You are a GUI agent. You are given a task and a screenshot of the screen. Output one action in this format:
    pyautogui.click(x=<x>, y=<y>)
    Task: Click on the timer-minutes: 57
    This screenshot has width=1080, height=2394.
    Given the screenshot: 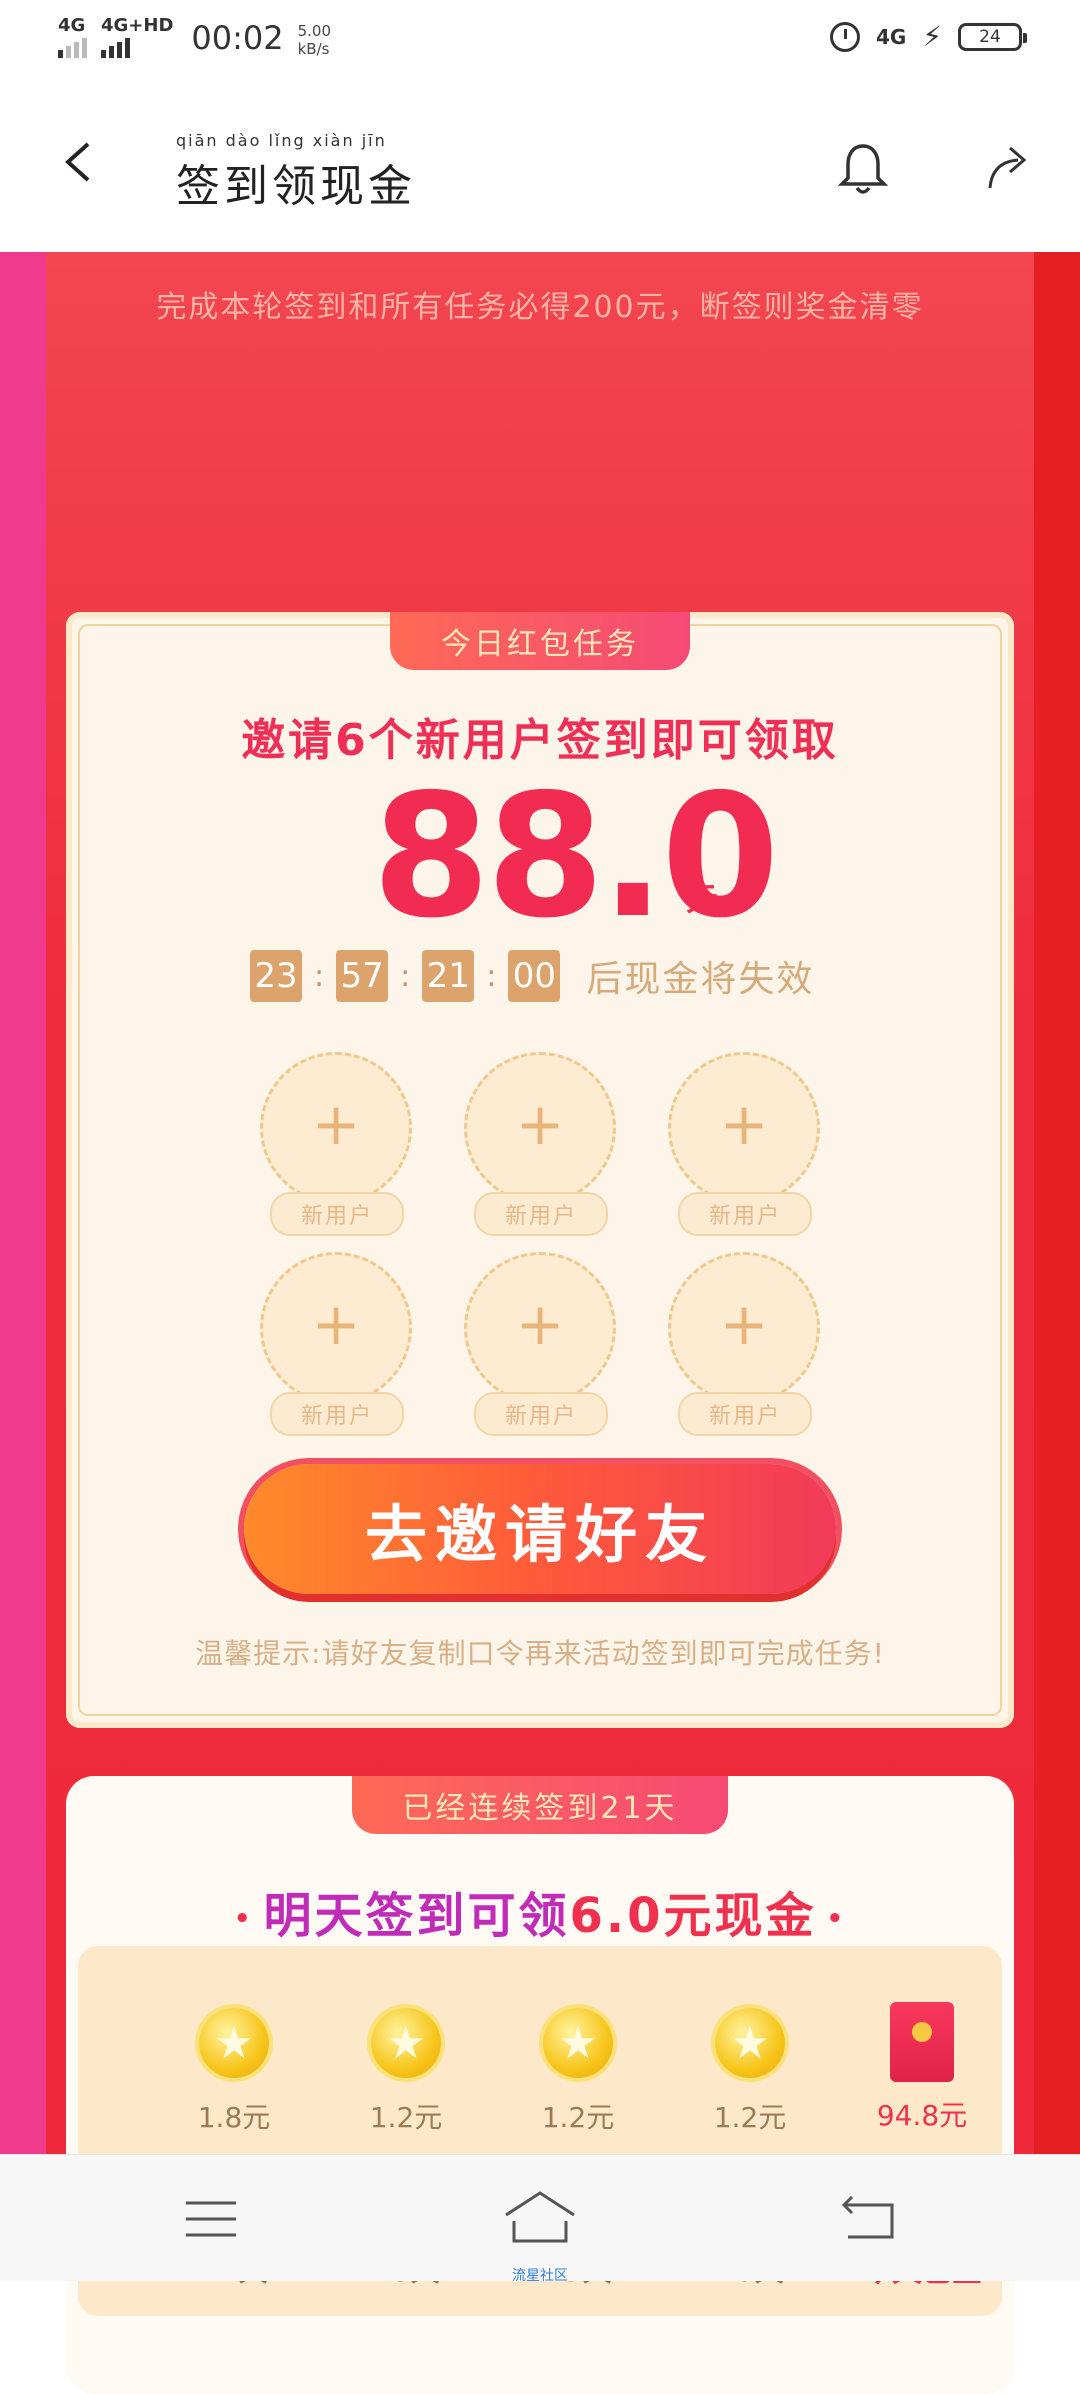 What is the action you would take?
    pyautogui.click(x=362, y=976)
    